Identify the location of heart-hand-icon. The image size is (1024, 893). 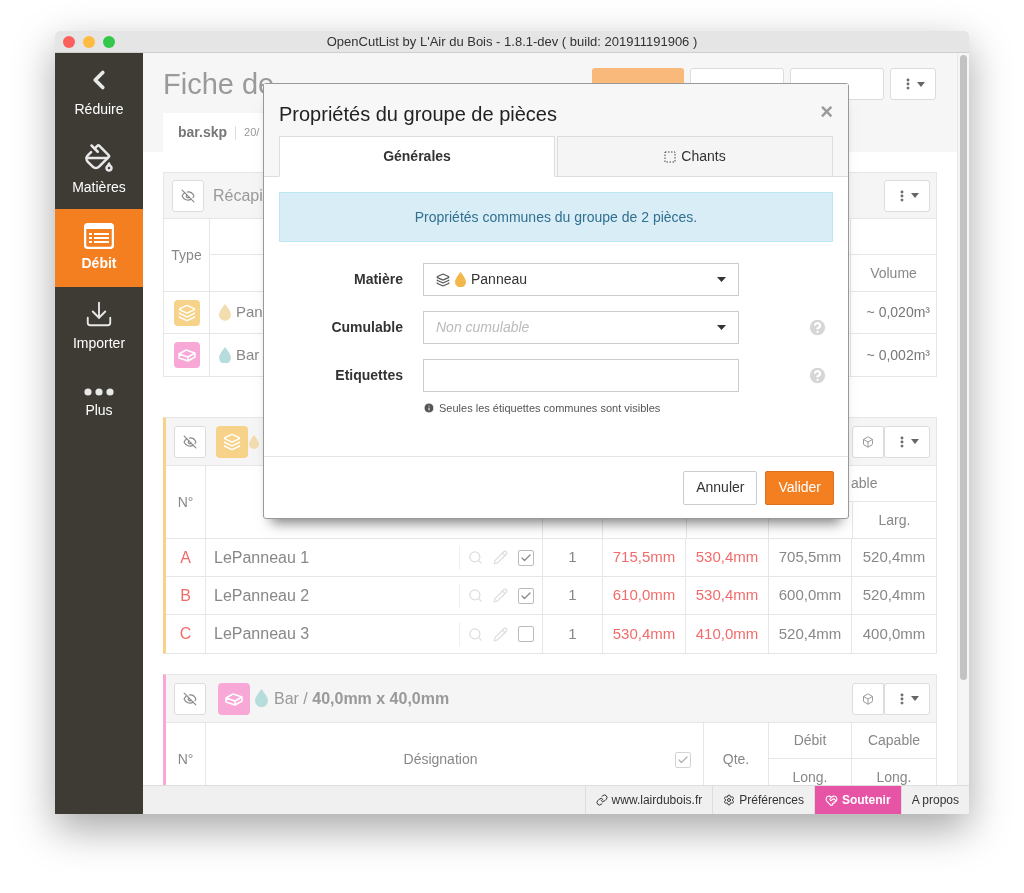
(831, 800).